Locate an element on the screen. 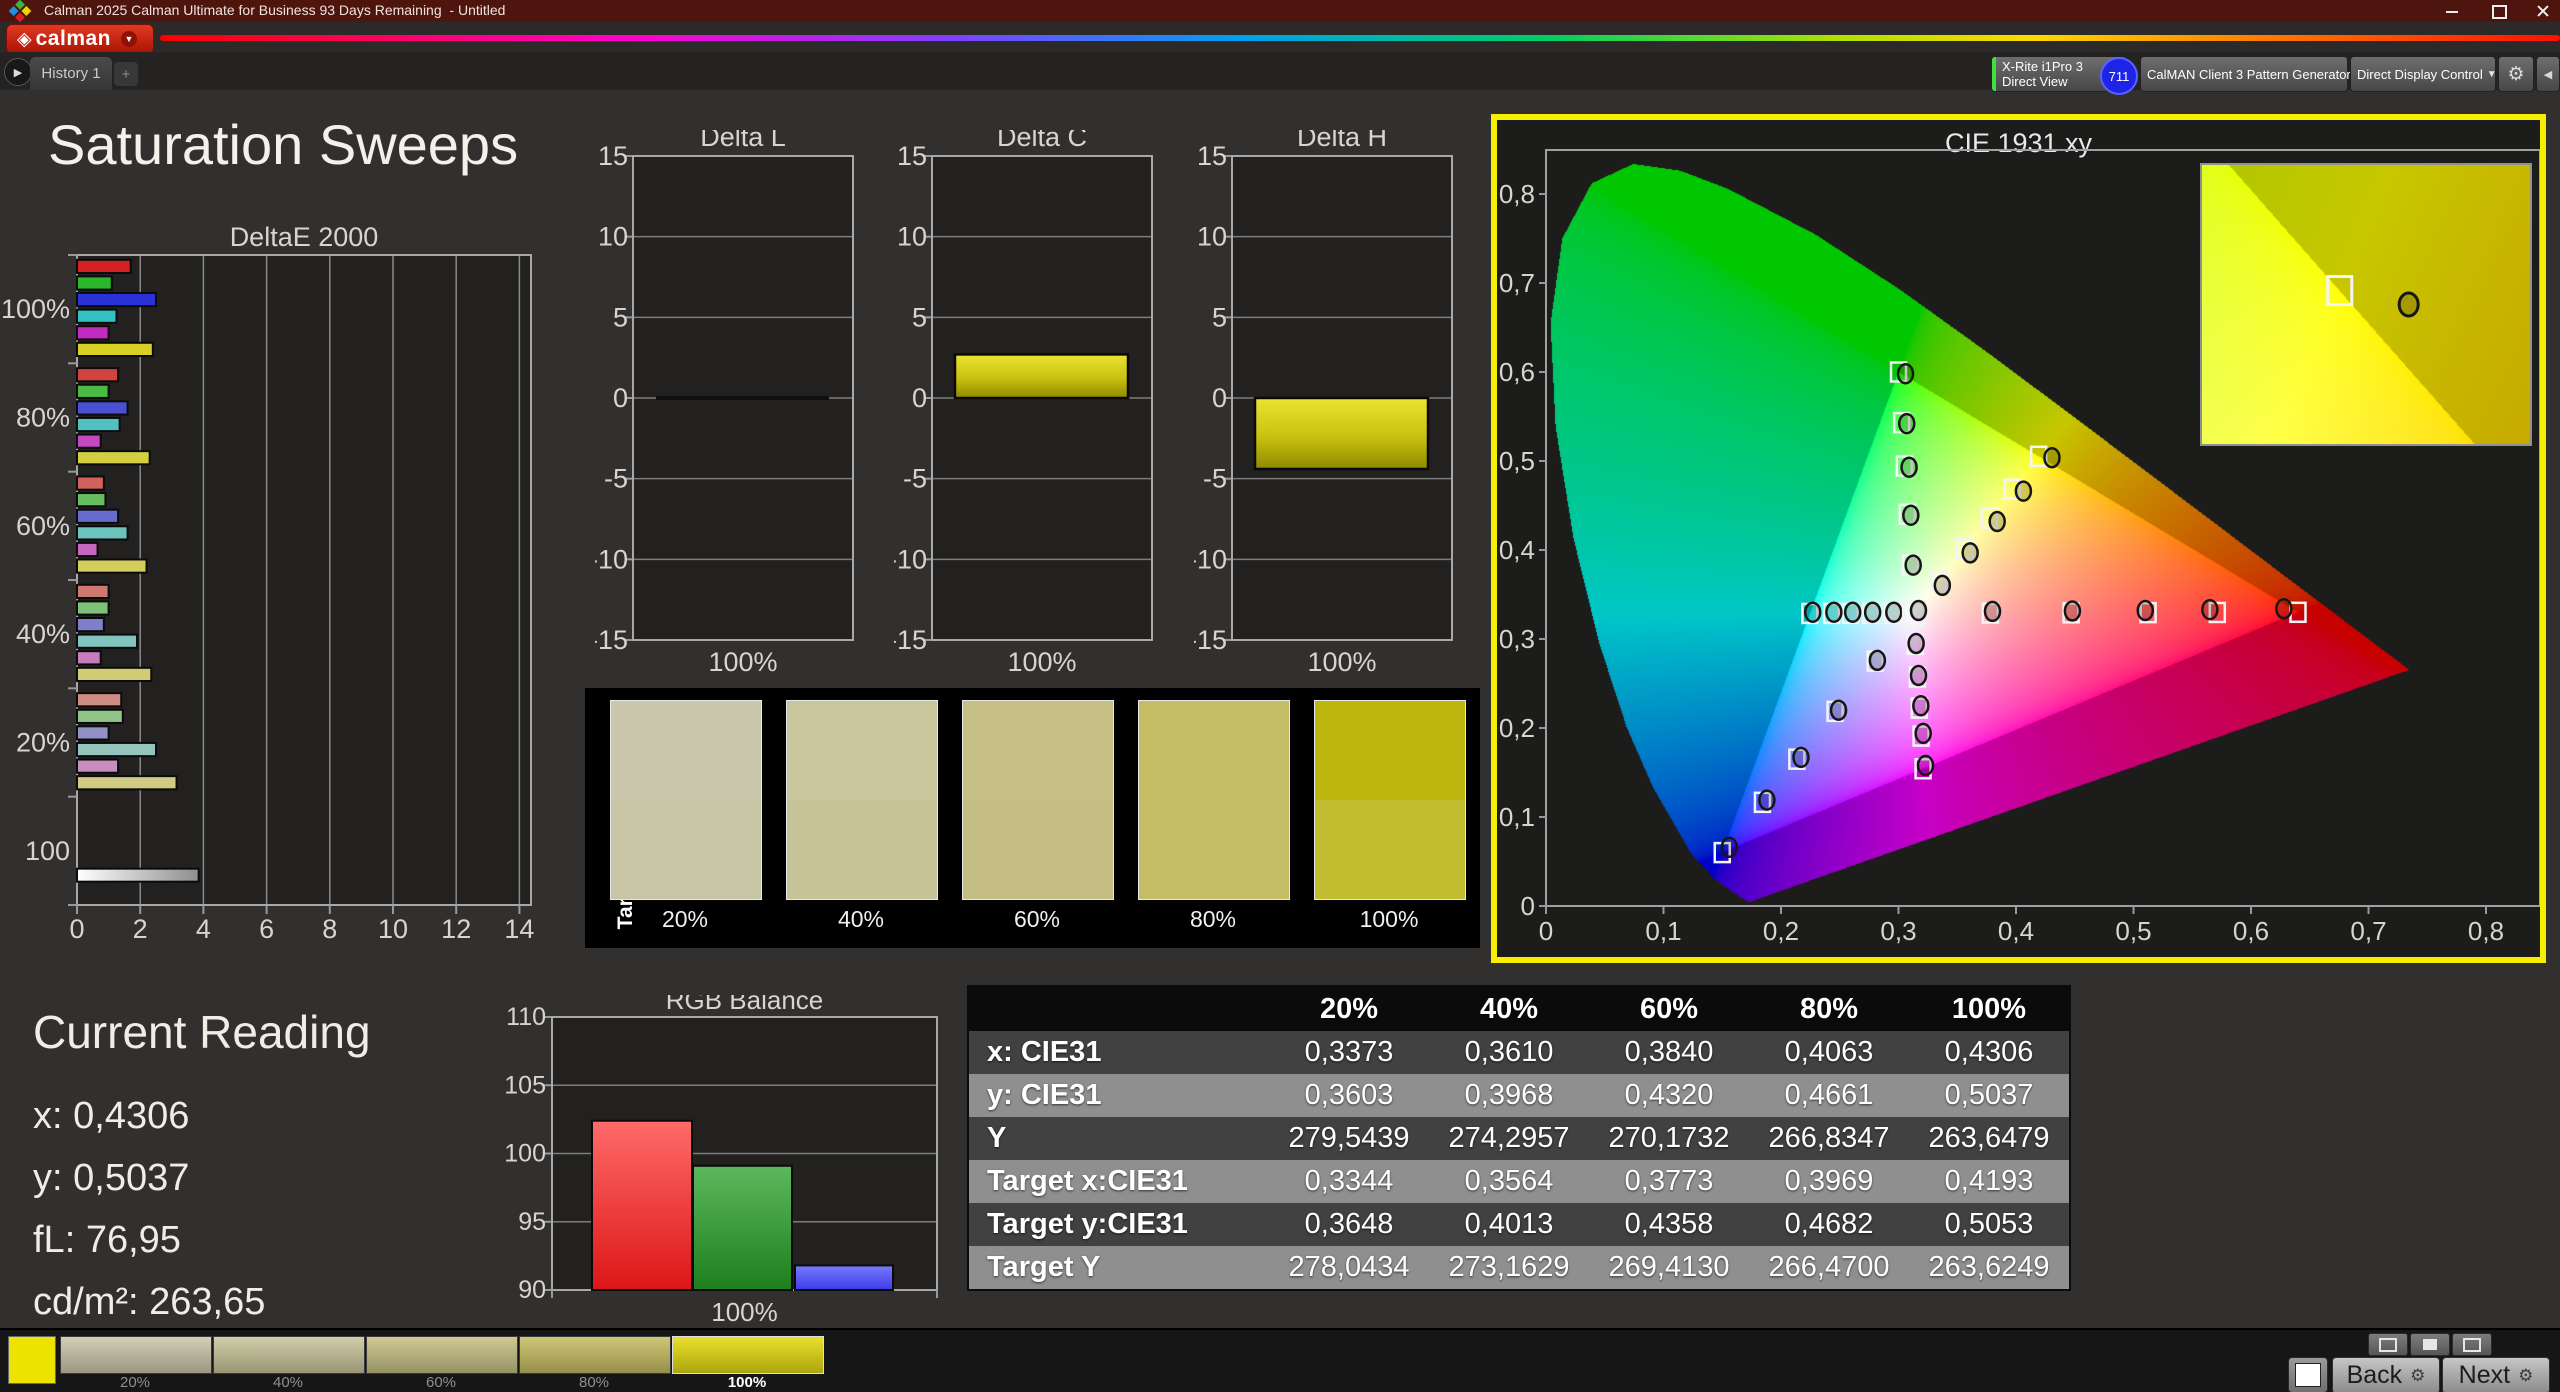  play-icon: ▶ is located at coordinates (18, 72).